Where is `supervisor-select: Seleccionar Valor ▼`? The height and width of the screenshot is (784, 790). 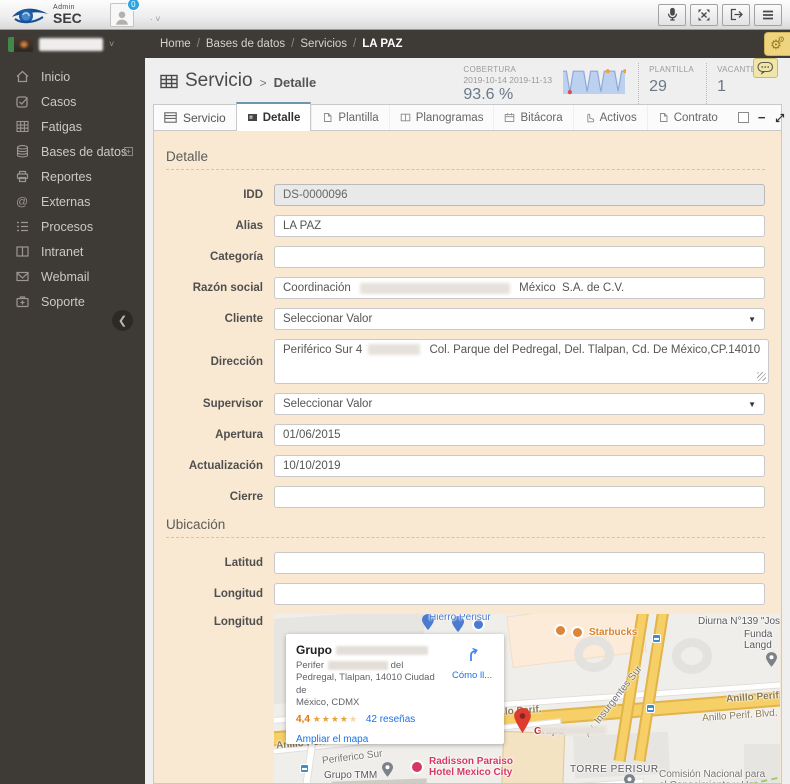 supervisor-select: Seleccionar Valor ▼ is located at coordinates (519, 404).